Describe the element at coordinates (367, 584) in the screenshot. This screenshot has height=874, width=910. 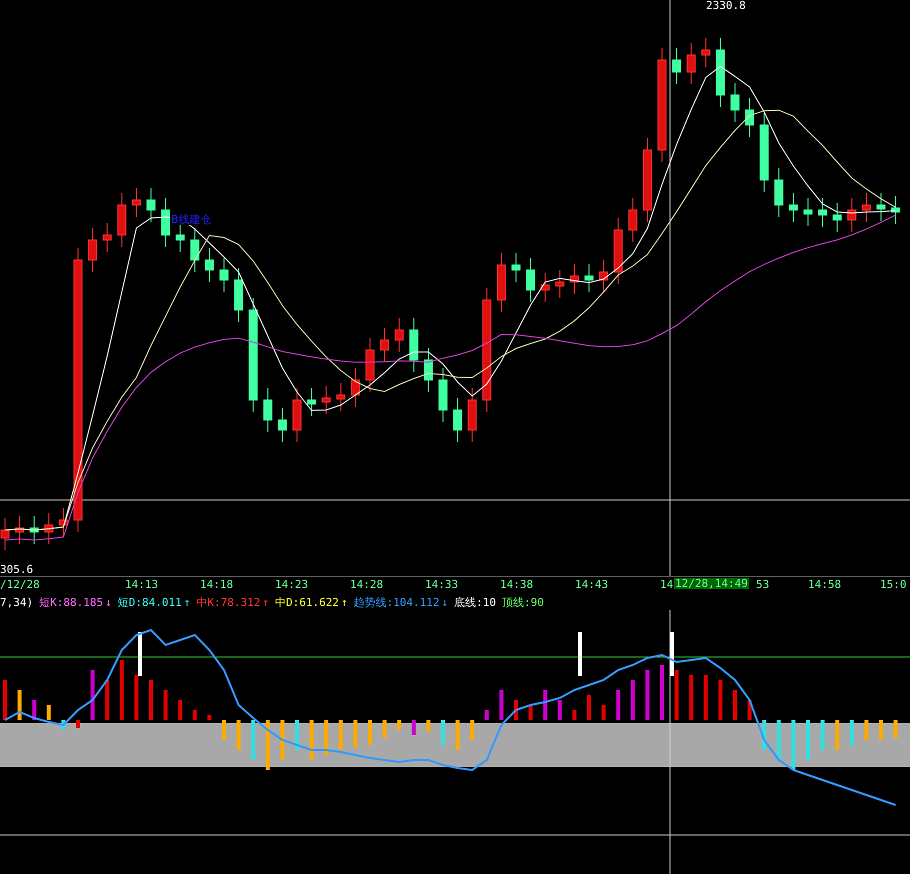
I see `time-axis-label: 14:28` at that location.